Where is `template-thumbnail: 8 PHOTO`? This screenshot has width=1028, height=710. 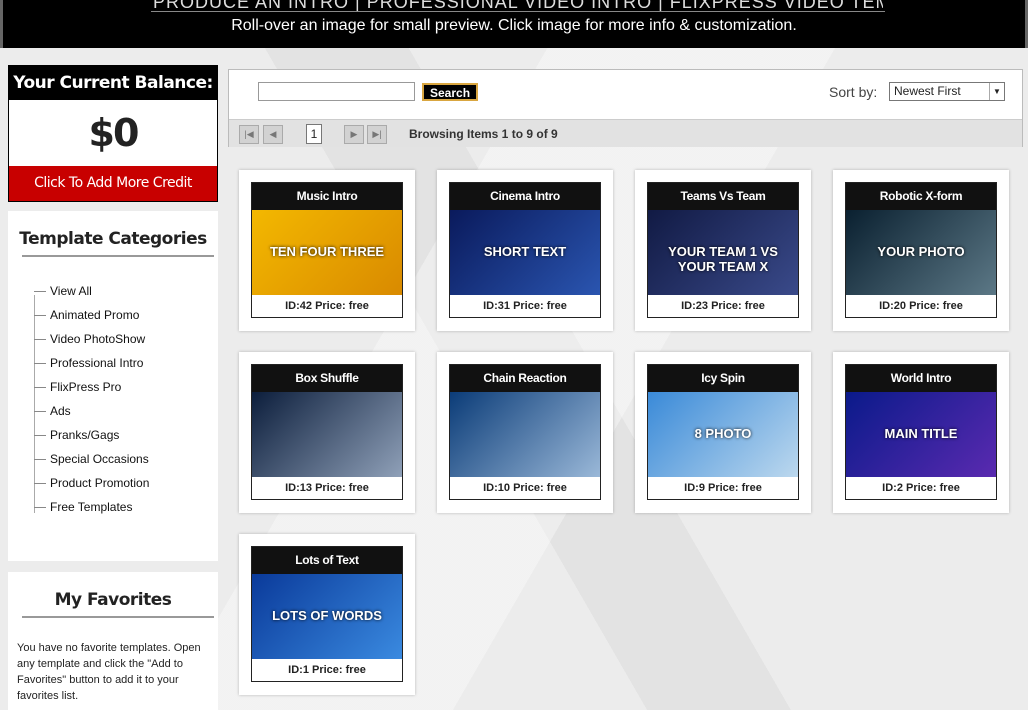 template-thumbnail: 8 PHOTO is located at coordinates (723, 434).